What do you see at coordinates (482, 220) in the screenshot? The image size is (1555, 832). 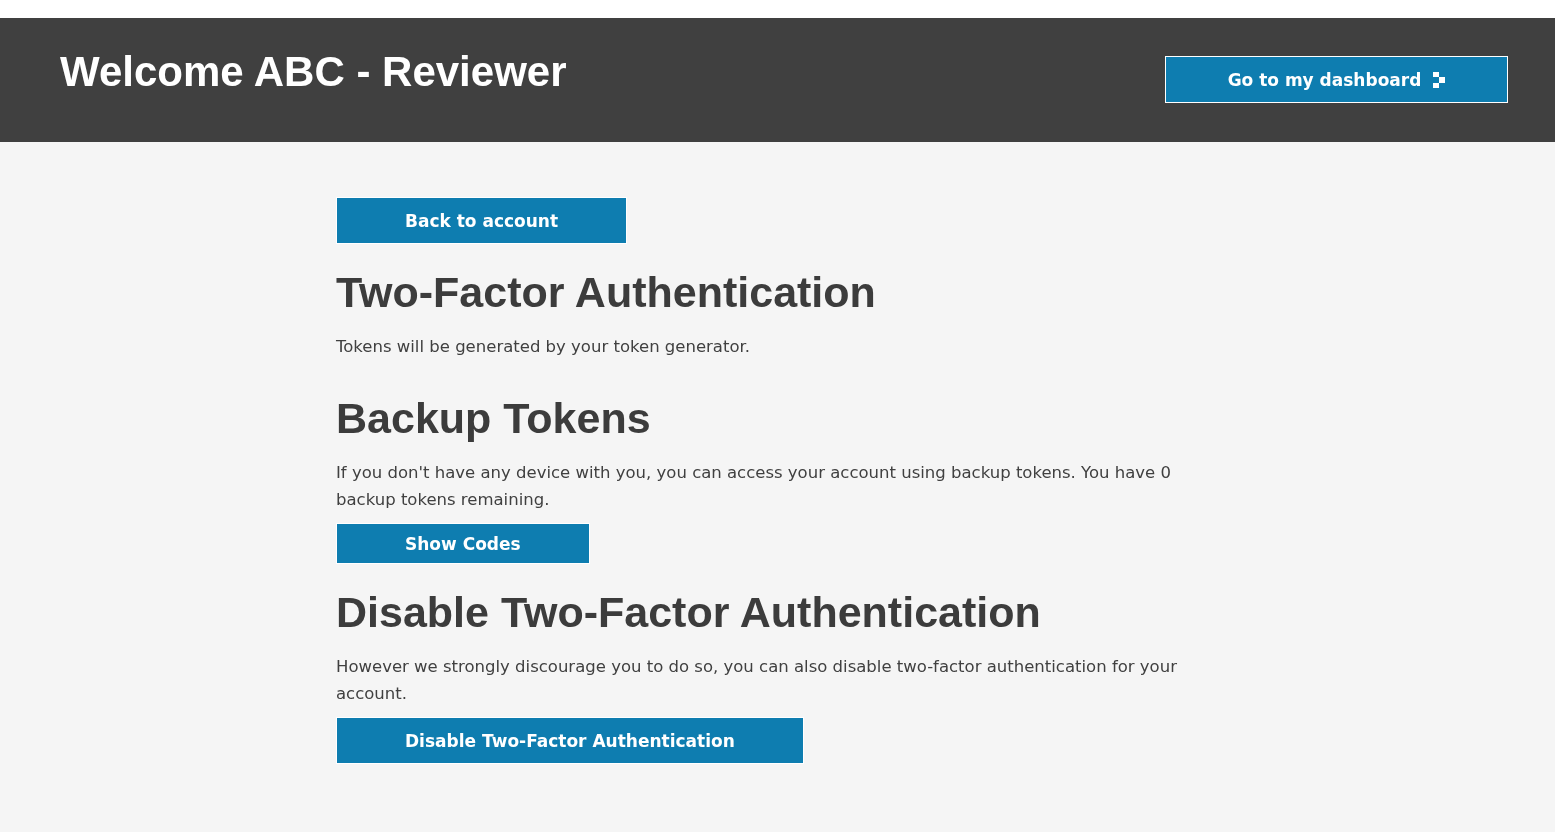 I see `action-button: Back to account` at bounding box center [482, 220].